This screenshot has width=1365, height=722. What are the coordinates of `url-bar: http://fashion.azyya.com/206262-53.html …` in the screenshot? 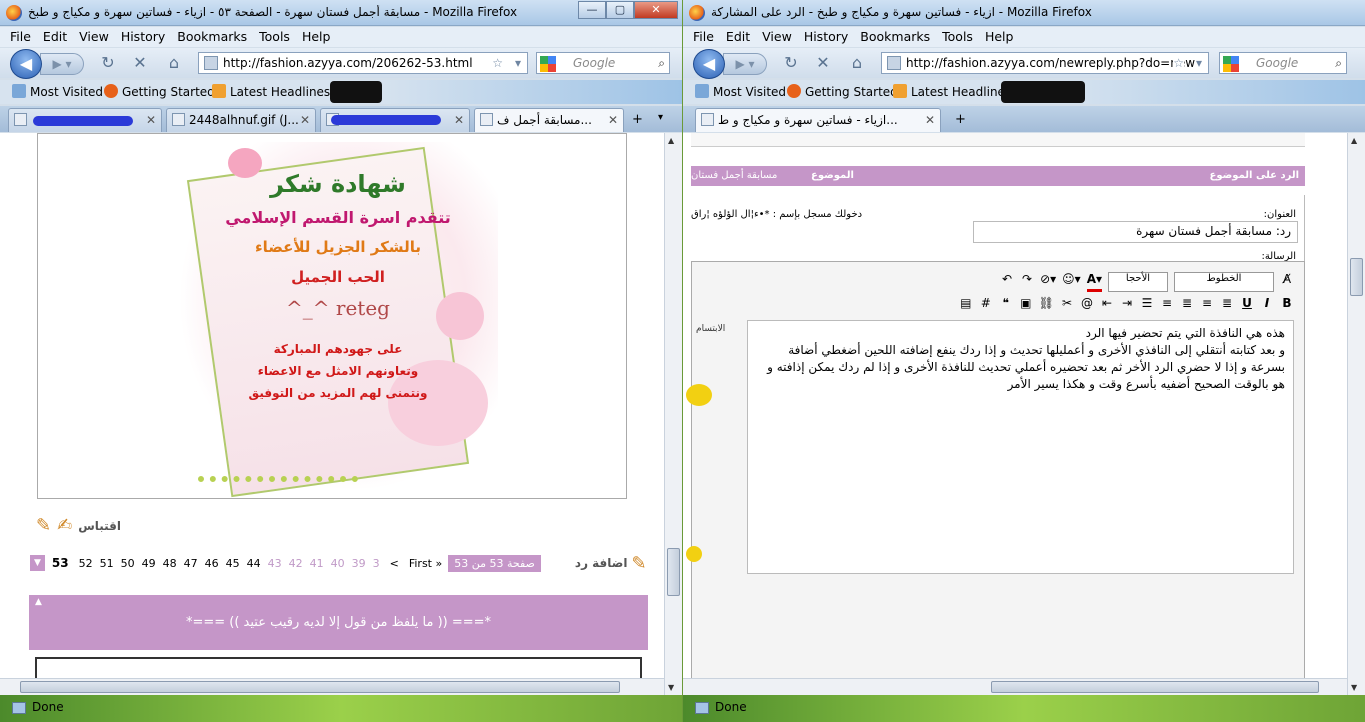 It's located at (363, 63).